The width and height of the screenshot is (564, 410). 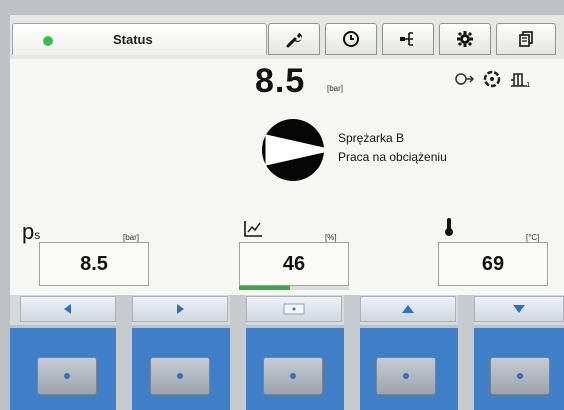 What do you see at coordinates (294, 264) in the screenshot?
I see `load-readout: 46` at bounding box center [294, 264].